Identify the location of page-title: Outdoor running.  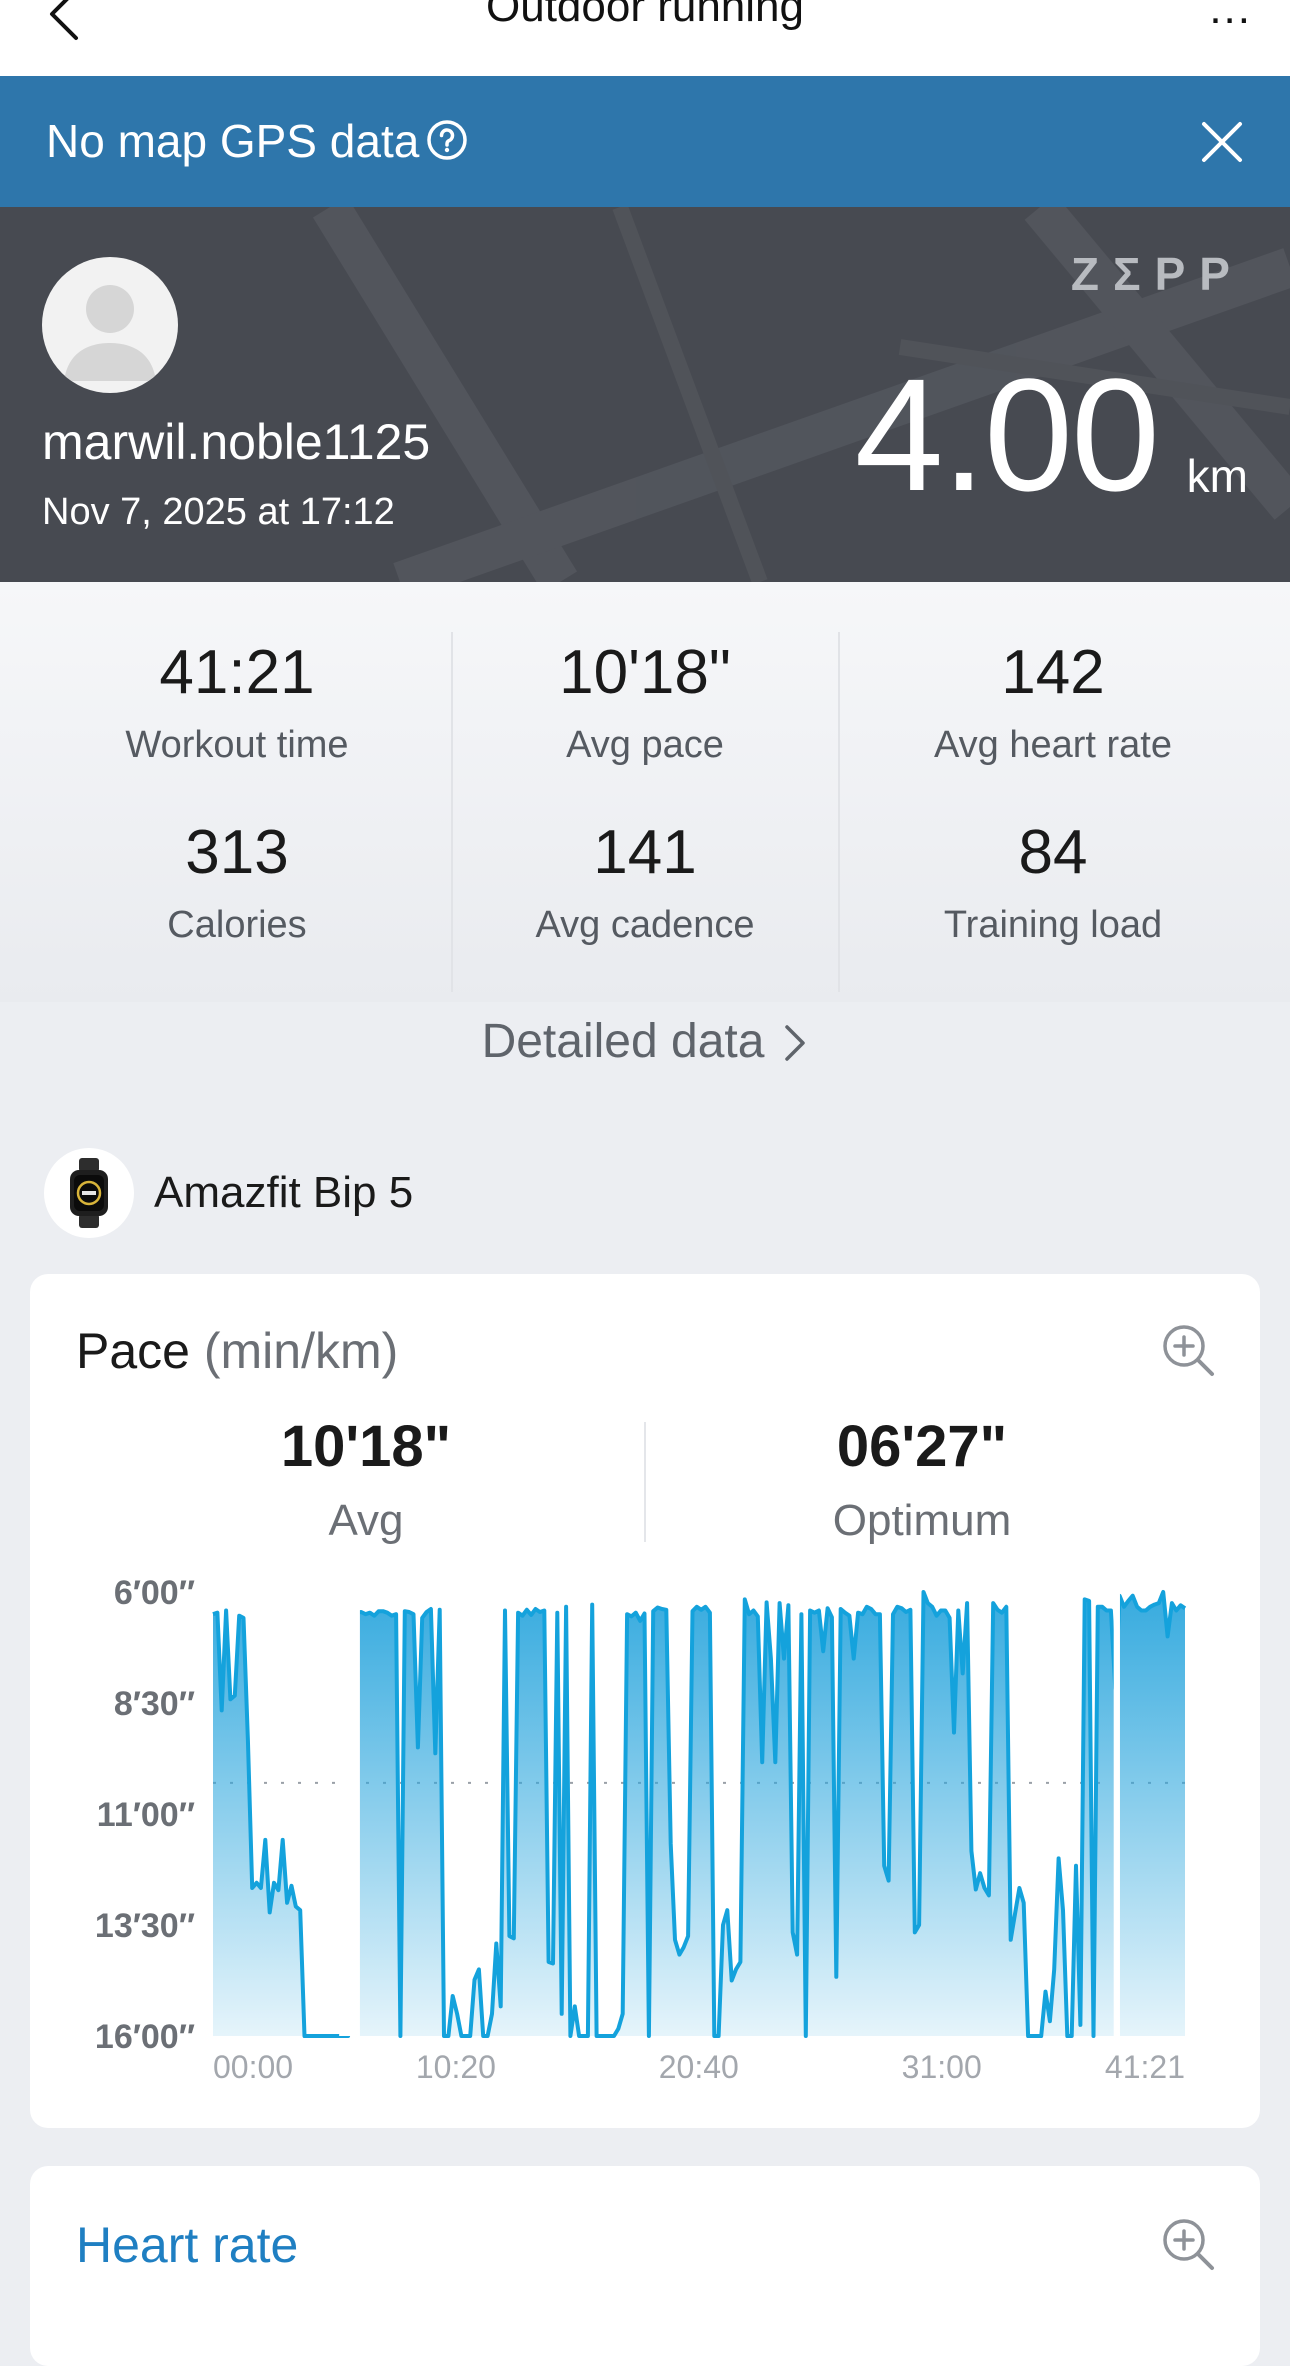
(645, 15).